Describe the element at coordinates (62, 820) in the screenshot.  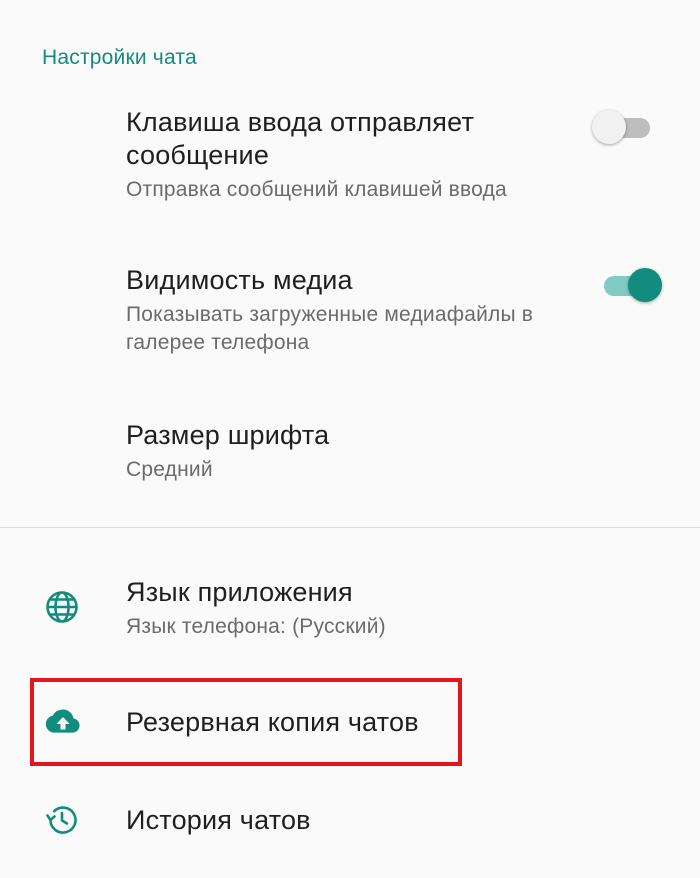
I see `history-icon` at that location.